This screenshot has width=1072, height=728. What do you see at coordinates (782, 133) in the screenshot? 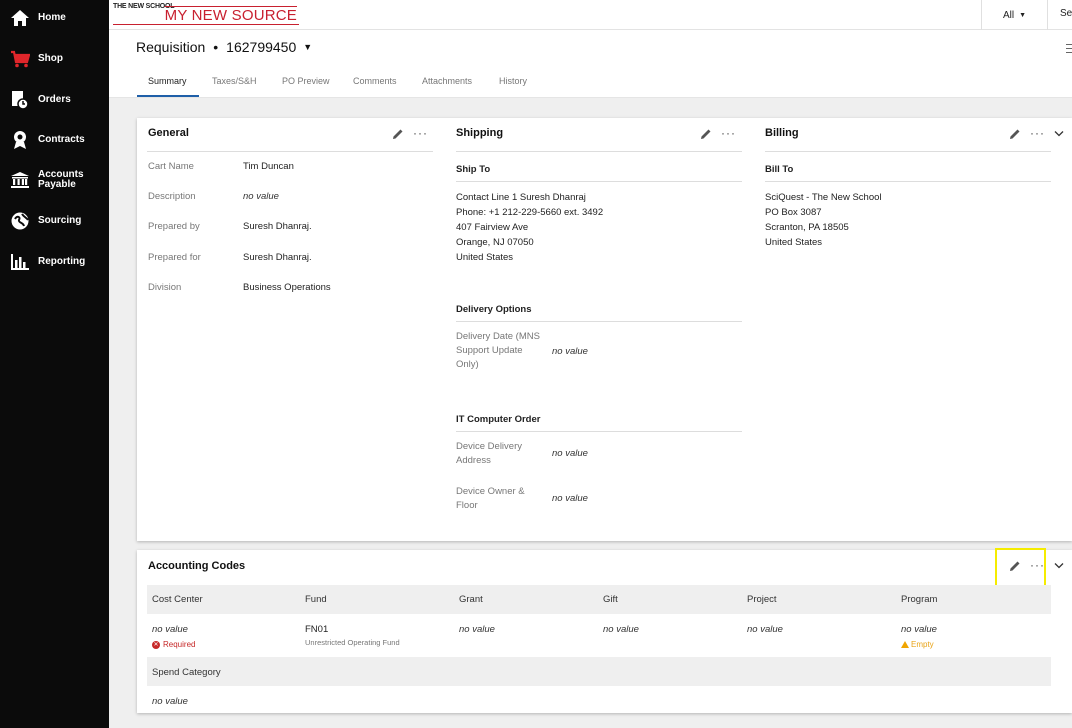
I see `billing-section-title: Billing` at bounding box center [782, 133].